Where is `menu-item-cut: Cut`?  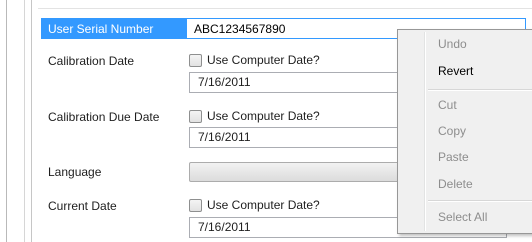 menu-item-cut: Cut is located at coordinates (447, 105).